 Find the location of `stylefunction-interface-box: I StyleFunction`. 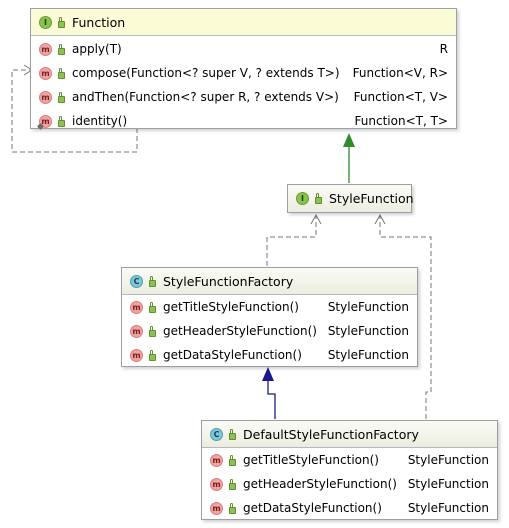

stylefunction-interface-box: I StyleFunction is located at coordinates (350, 198).